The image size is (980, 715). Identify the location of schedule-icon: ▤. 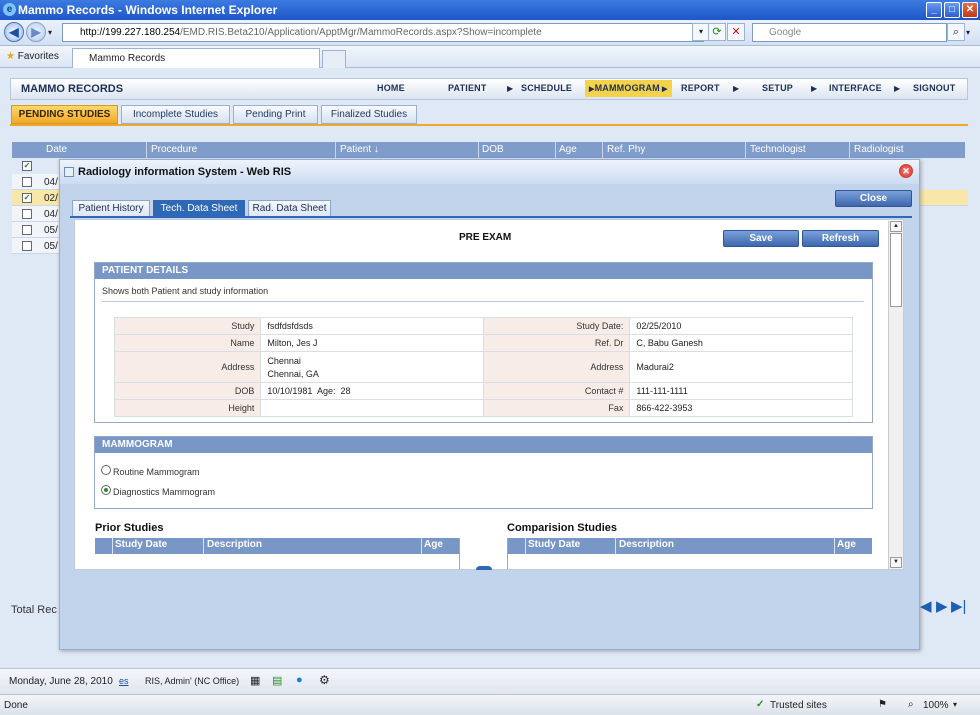
(277, 680).